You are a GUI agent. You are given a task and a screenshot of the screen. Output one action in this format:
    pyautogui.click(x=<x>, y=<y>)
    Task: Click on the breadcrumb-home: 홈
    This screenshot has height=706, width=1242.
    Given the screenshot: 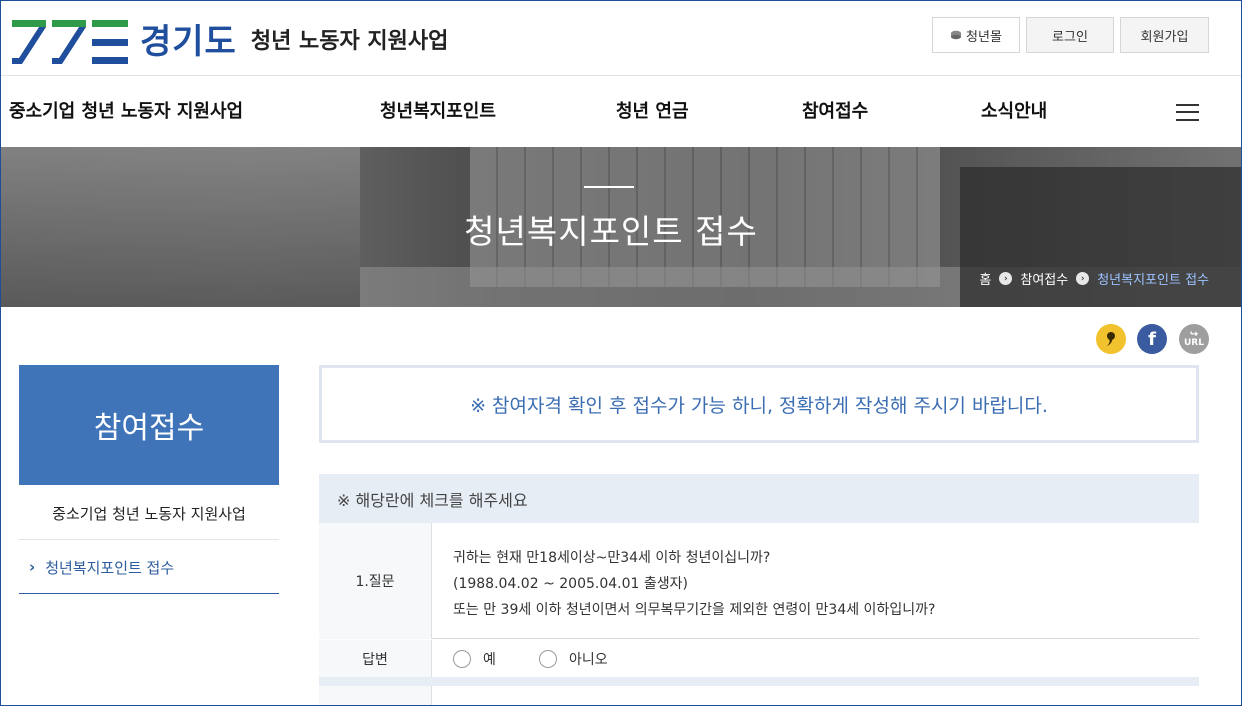 What is the action you would take?
    pyautogui.click(x=985, y=278)
    